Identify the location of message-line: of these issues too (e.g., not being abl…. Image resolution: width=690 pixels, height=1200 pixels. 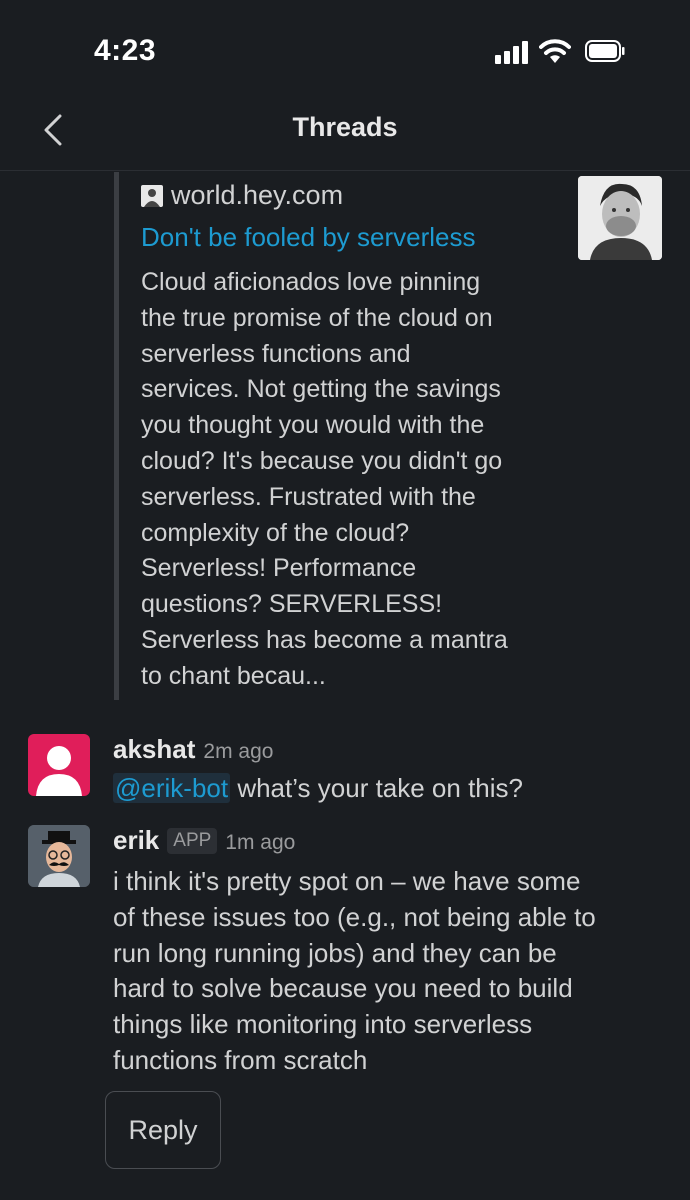
(354, 916).